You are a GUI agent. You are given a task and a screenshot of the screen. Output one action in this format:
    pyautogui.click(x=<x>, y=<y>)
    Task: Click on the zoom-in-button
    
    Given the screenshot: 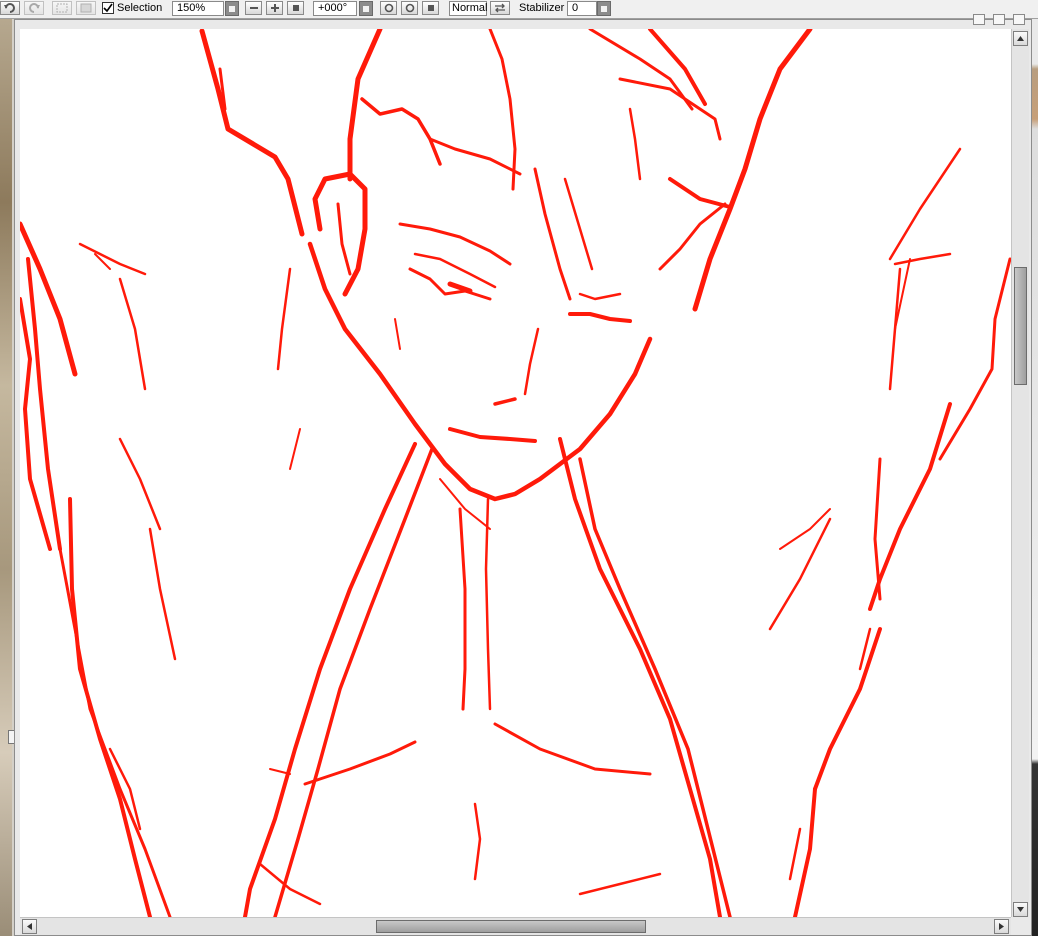 What is the action you would take?
    pyautogui.click(x=274, y=8)
    